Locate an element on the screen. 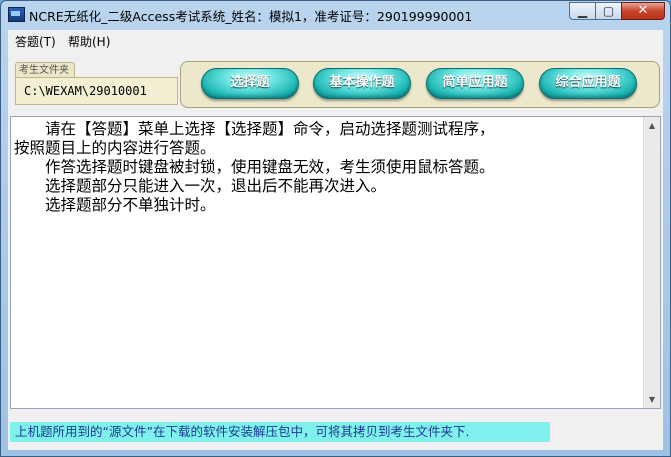 Image resolution: width=671 pixels, height=457 pixels. close-button: ✕ is located at coordinates (643, 11).